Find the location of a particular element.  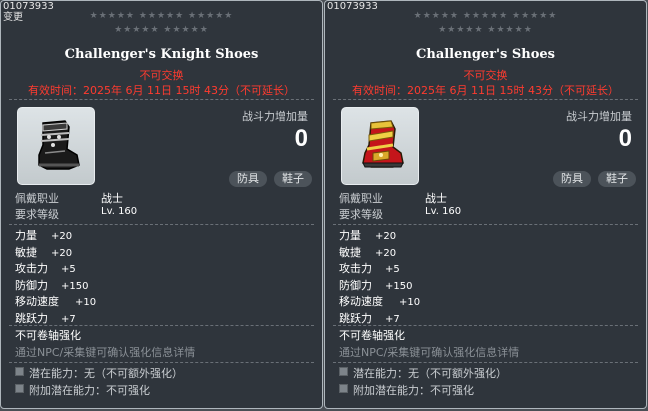

item-name: Challenger's Shoes is located at coordinates (485, 54).